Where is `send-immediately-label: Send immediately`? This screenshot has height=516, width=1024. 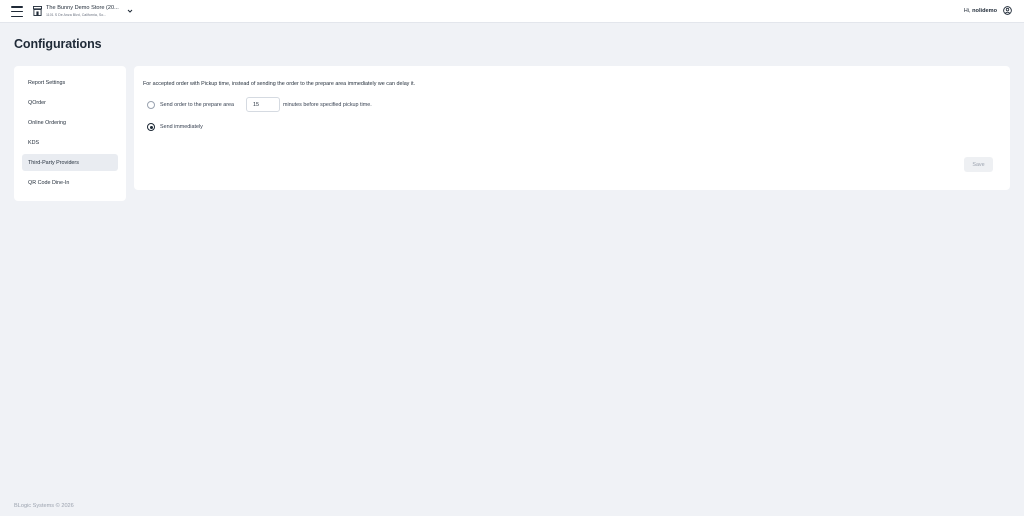
send-immediately-label: Send immediately is located at coordinates (181, 127).